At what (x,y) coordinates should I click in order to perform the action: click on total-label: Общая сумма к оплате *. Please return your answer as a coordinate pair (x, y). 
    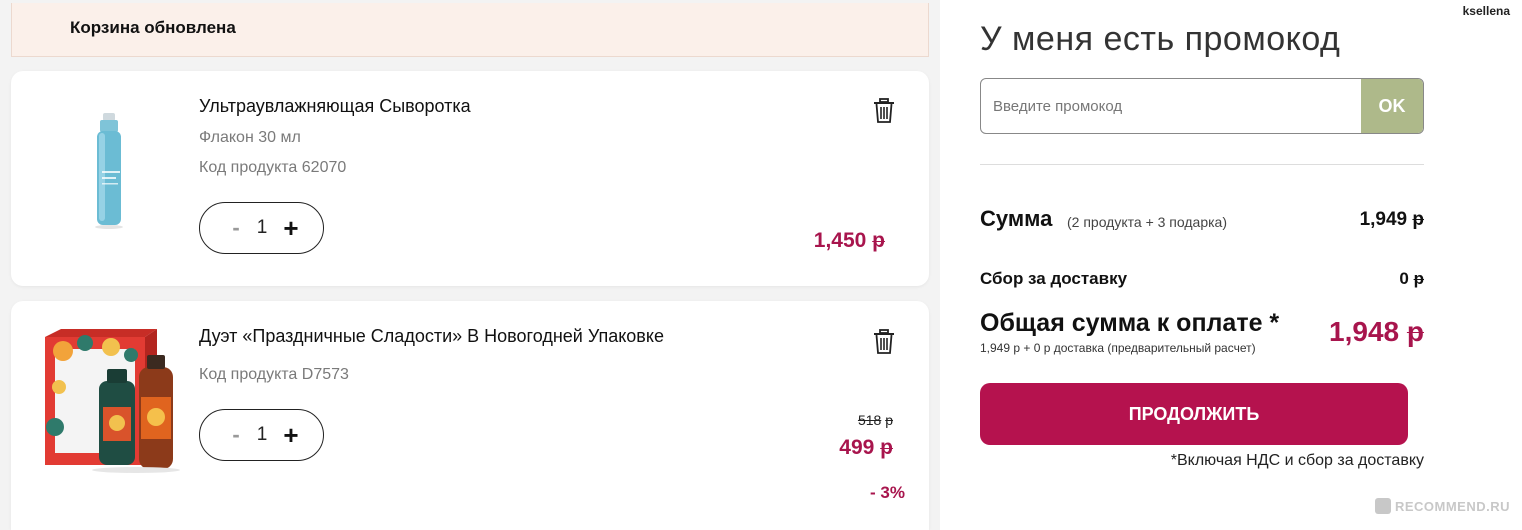
    Looking at the image, I should click on (1130, 323).